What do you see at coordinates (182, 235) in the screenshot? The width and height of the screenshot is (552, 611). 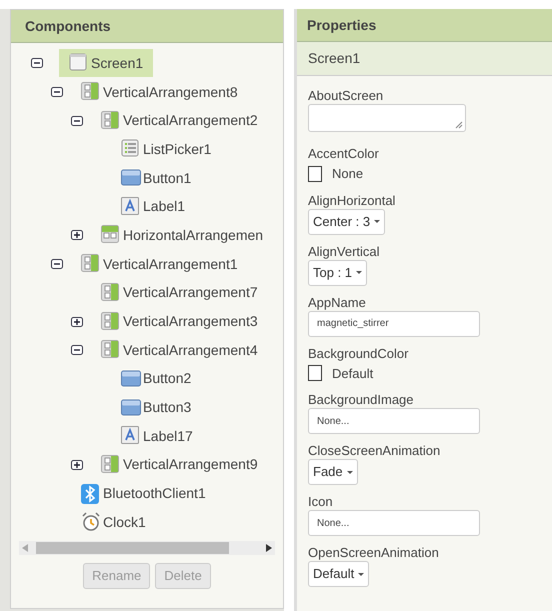 I see `tree-item: HorizontalArrangemen` at bounding box center [182, 235].